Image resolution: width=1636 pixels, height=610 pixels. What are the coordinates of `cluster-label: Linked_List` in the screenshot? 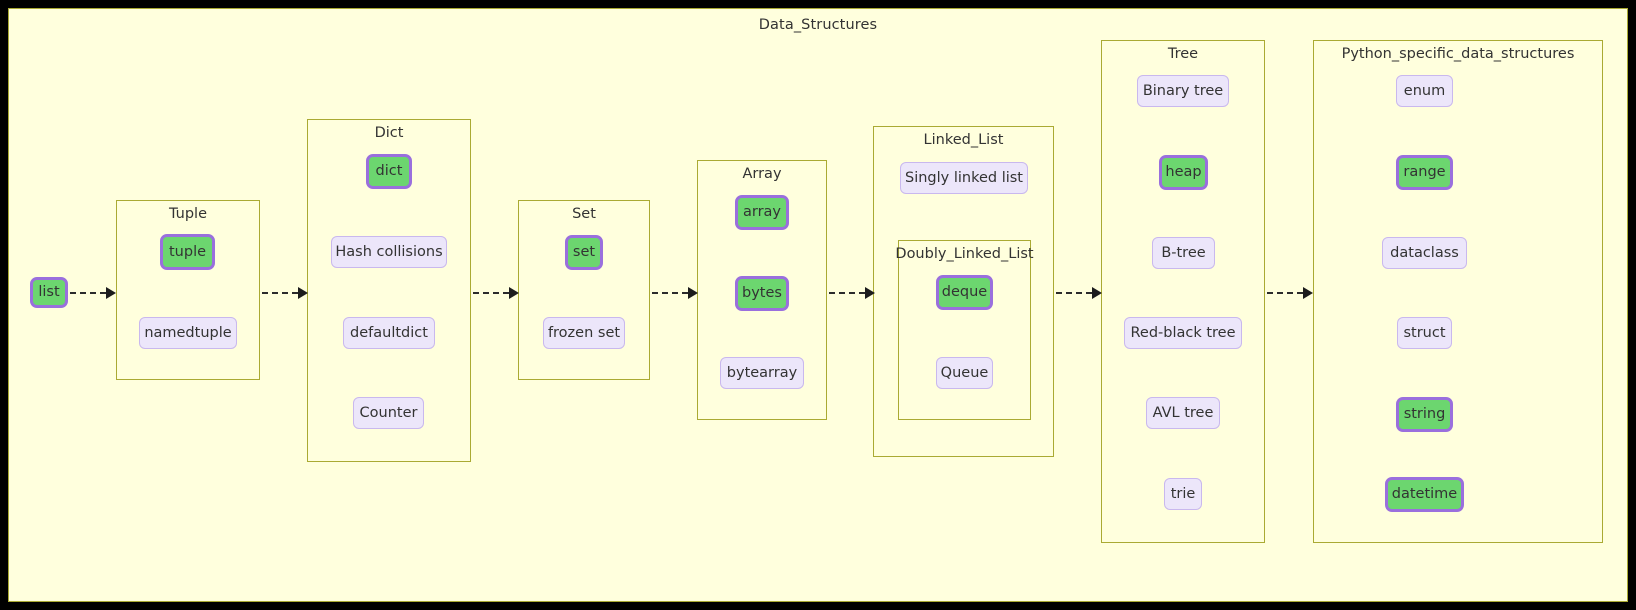 It's located at (963, 140).